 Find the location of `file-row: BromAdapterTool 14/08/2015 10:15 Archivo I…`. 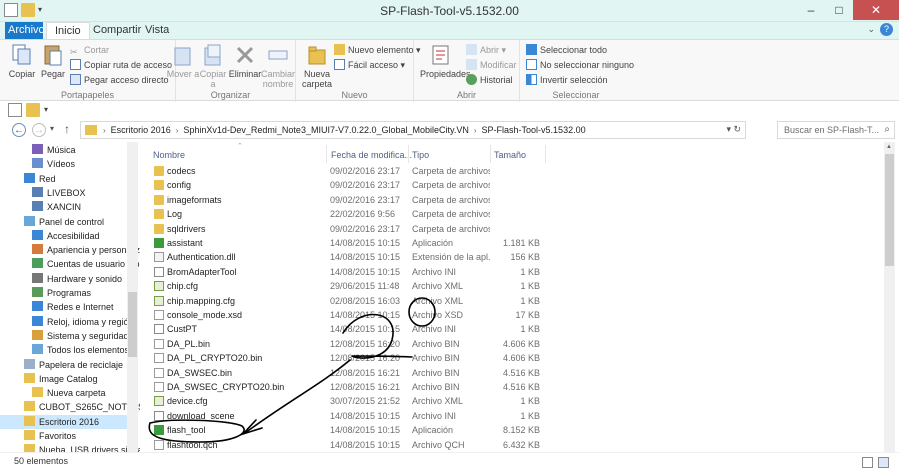

file-row: BromAdapterTool 14/08/2015 10:15 Archivo I… is located at coordinates (350, 272).